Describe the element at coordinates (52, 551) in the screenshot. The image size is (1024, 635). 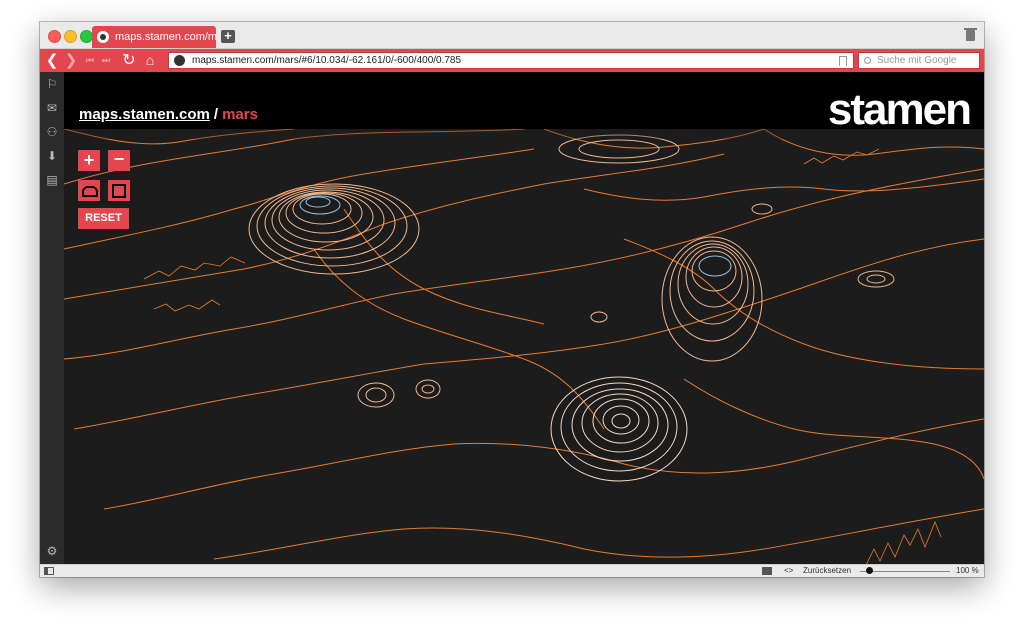
I see `settings-icon: ⚙` at that location.